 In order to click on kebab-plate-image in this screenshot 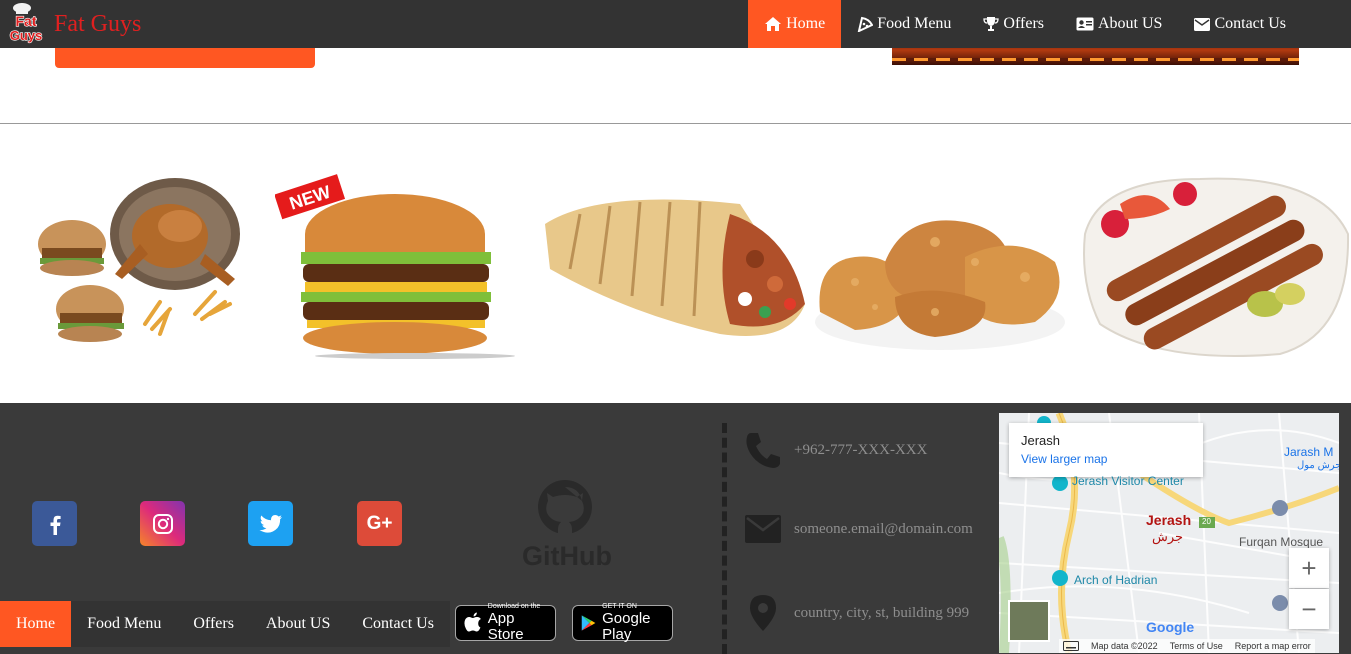, I will do `click(1215, 268)`.